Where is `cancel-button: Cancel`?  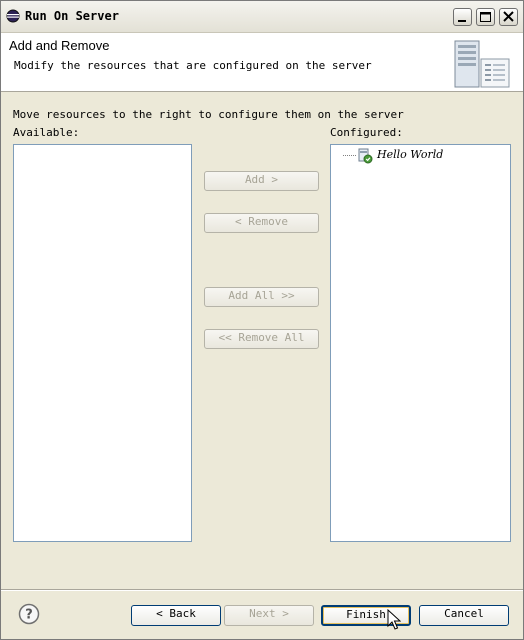
cancel-button: Cancel is located at coordinates (464, 615).